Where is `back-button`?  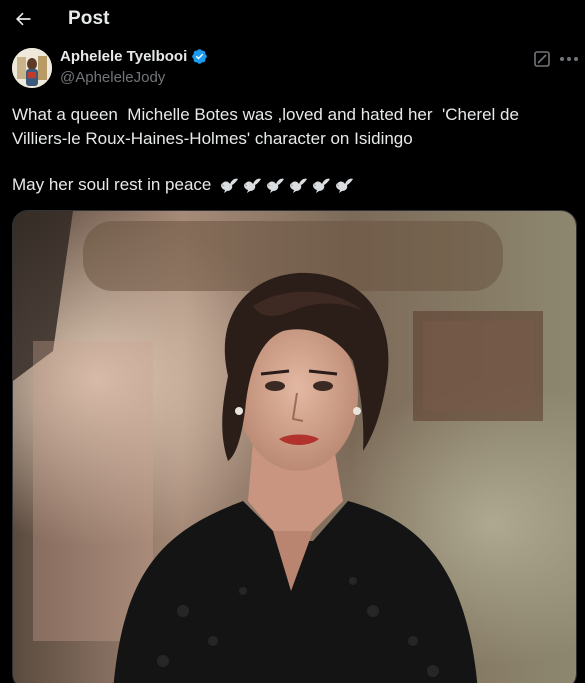
back-button is located at coordinates (23, 19).